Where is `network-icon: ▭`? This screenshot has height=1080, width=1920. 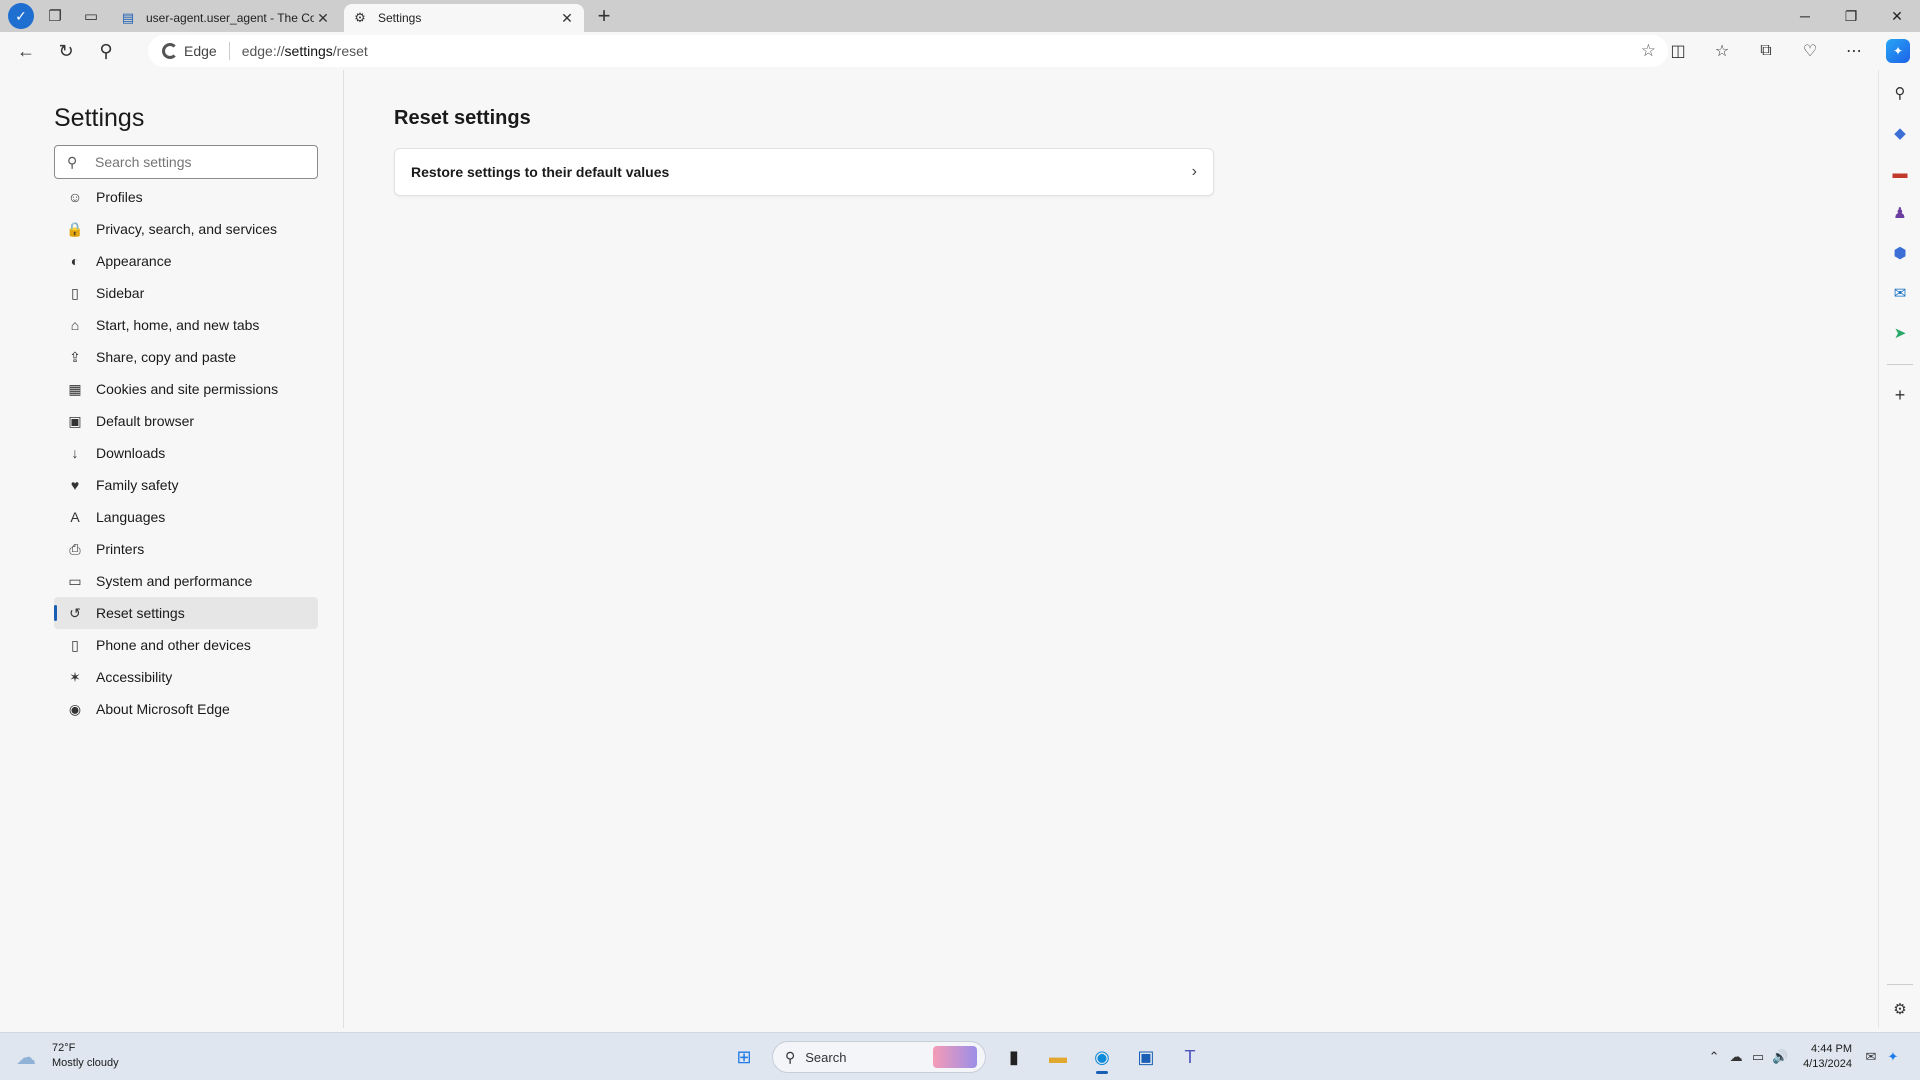 network-icon: ▭ is located at coordinates (1758, 1057).